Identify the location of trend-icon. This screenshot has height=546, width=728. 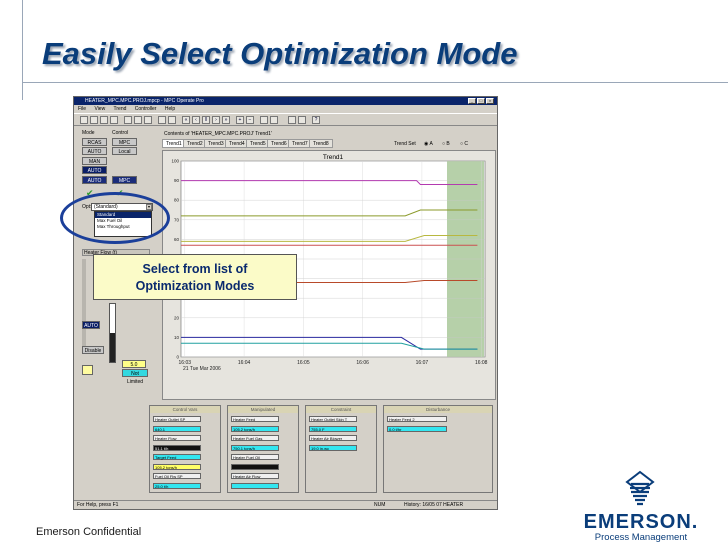
(162, 120).